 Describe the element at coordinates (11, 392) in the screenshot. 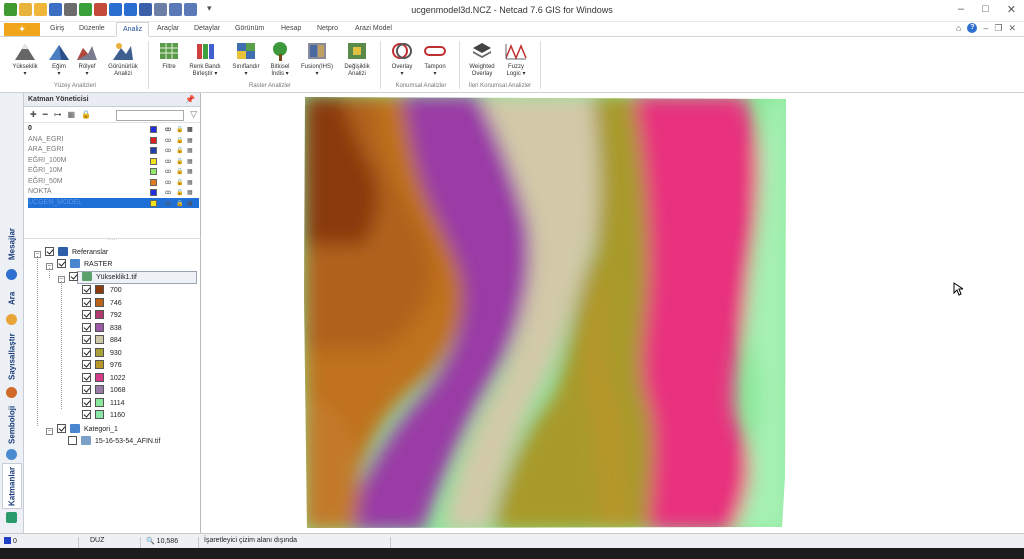

I see `digitize-icon` at that location.